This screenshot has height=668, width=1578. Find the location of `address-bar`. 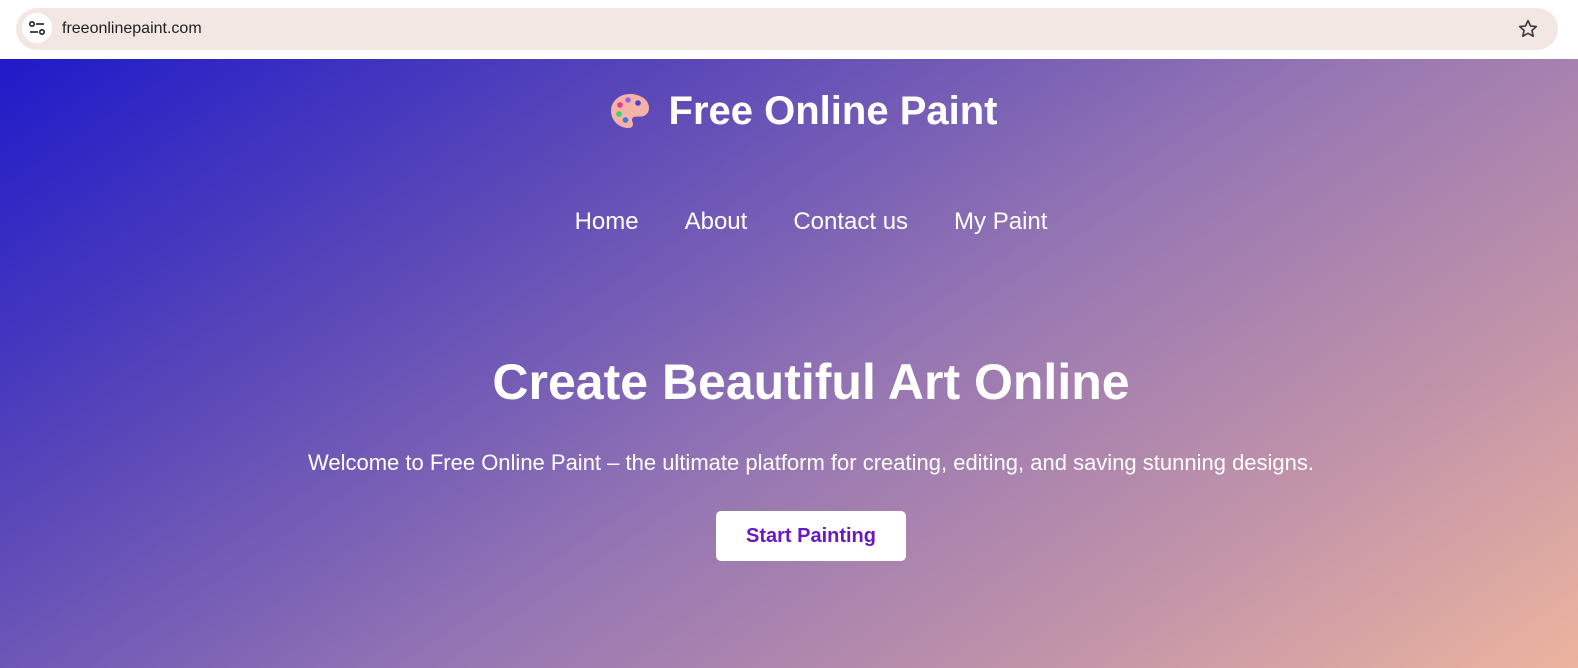

address-bar is located at coordinates (787, 29).